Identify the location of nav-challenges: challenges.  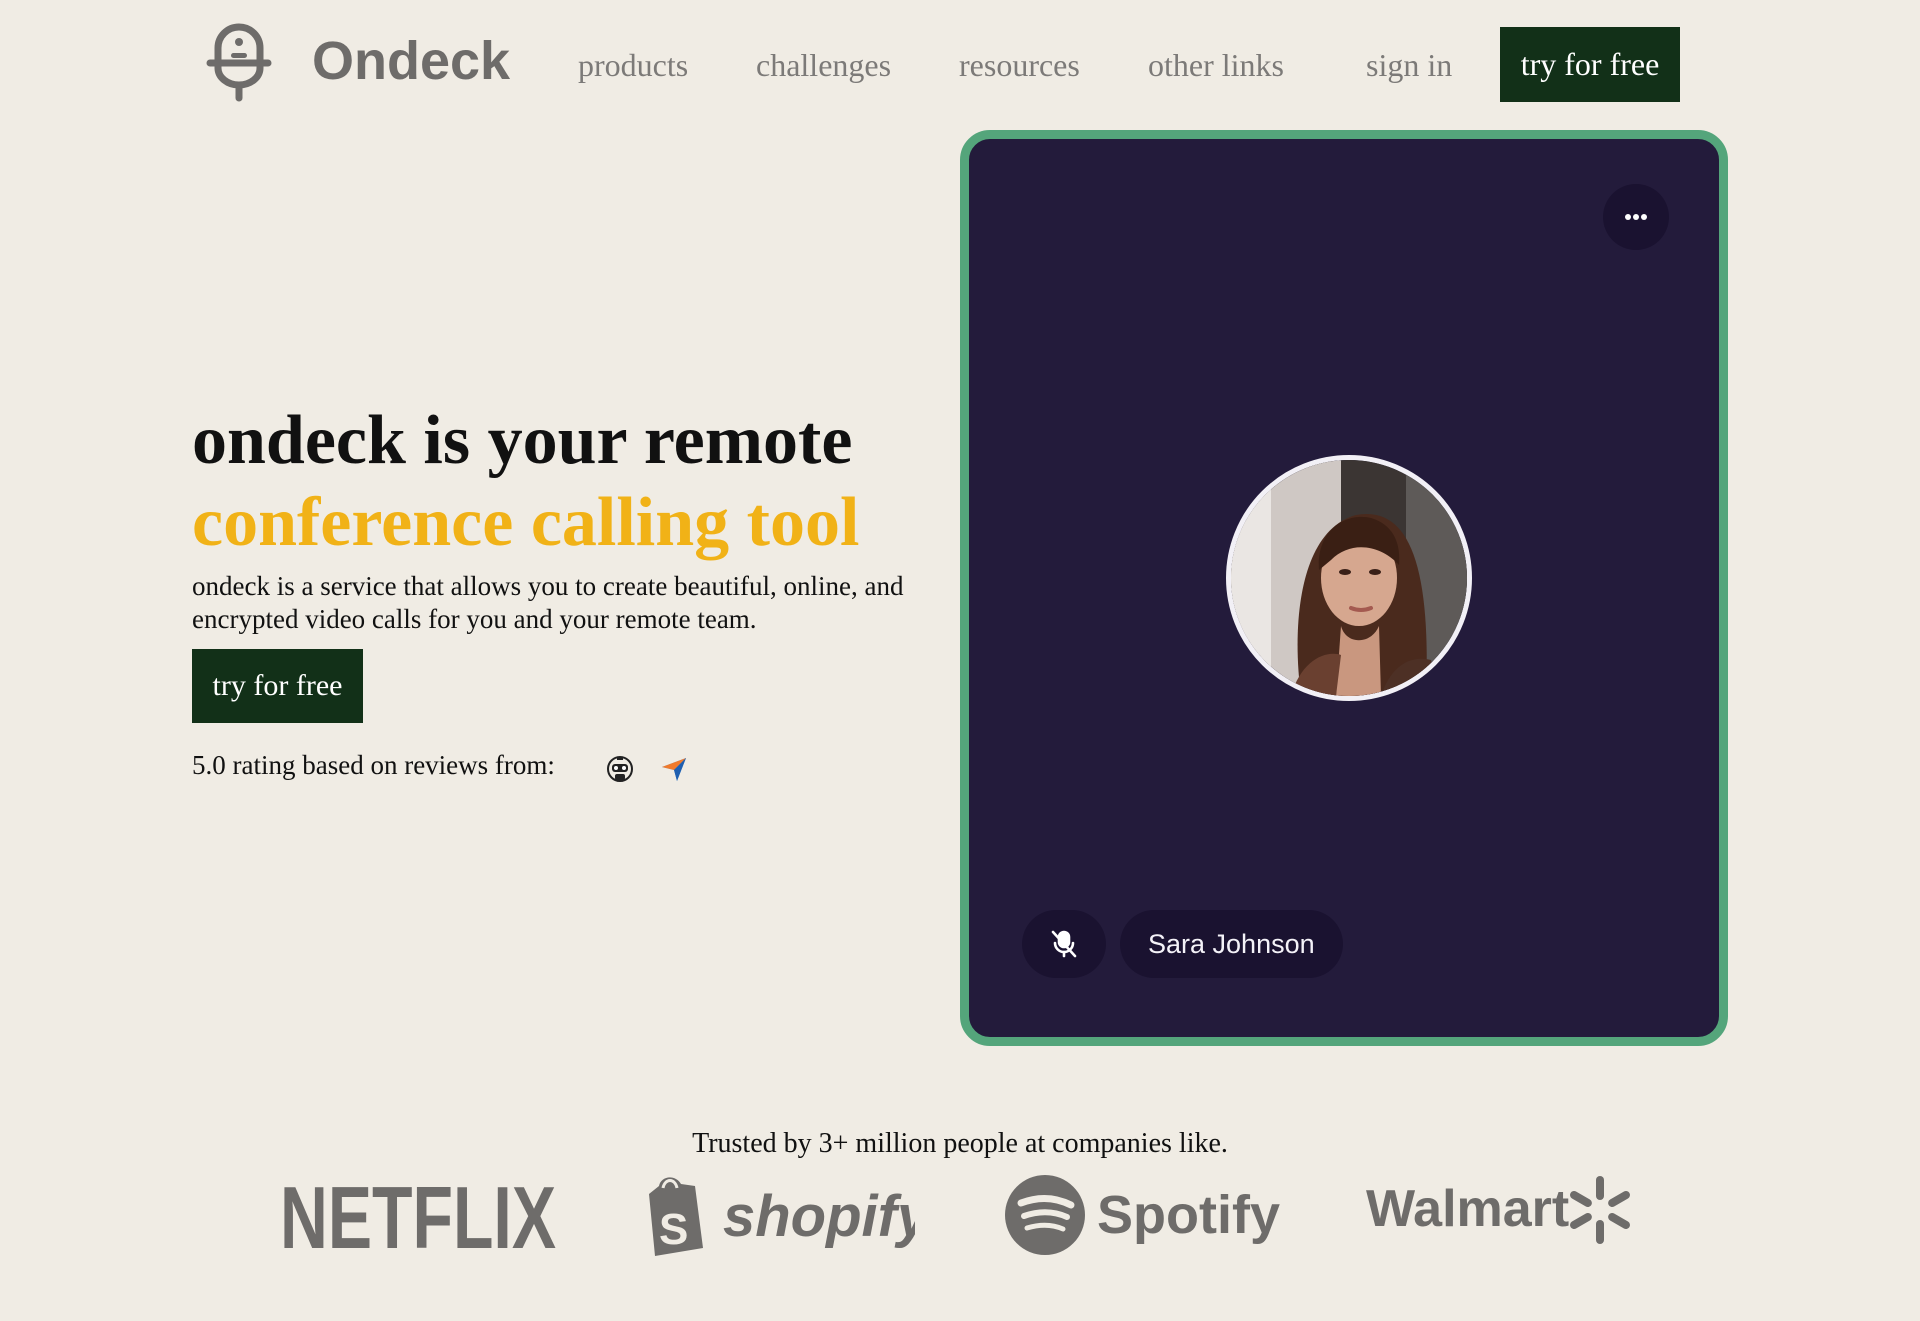
(823, 65).